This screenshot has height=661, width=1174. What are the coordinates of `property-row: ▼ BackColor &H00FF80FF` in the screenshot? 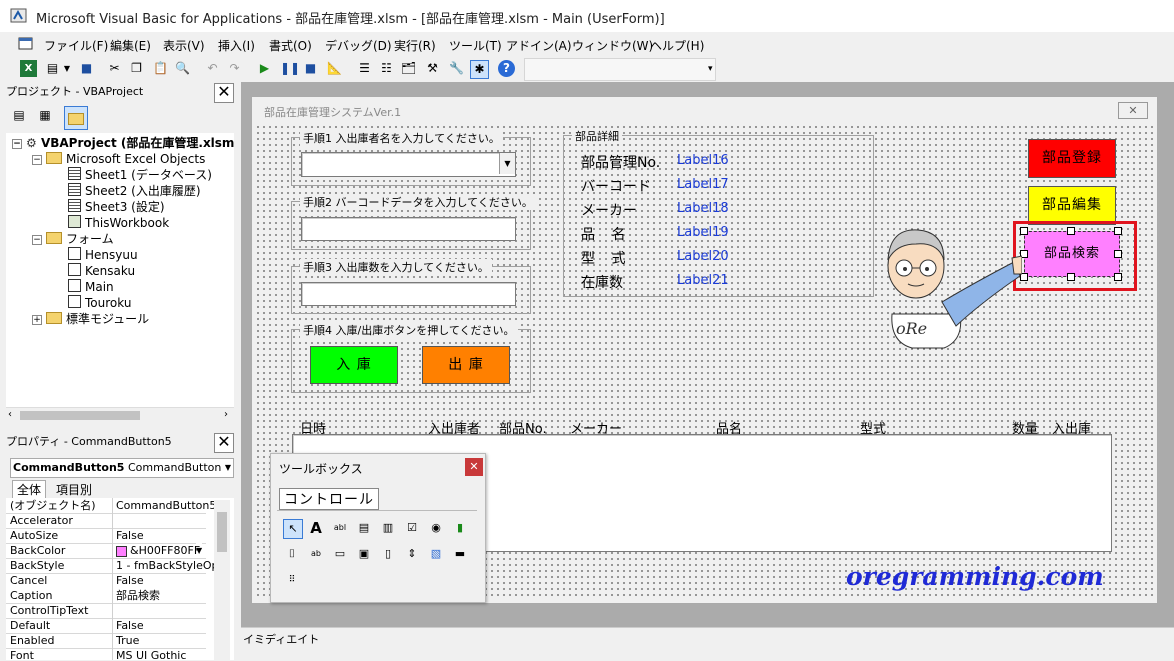 It's located at (106, 551).